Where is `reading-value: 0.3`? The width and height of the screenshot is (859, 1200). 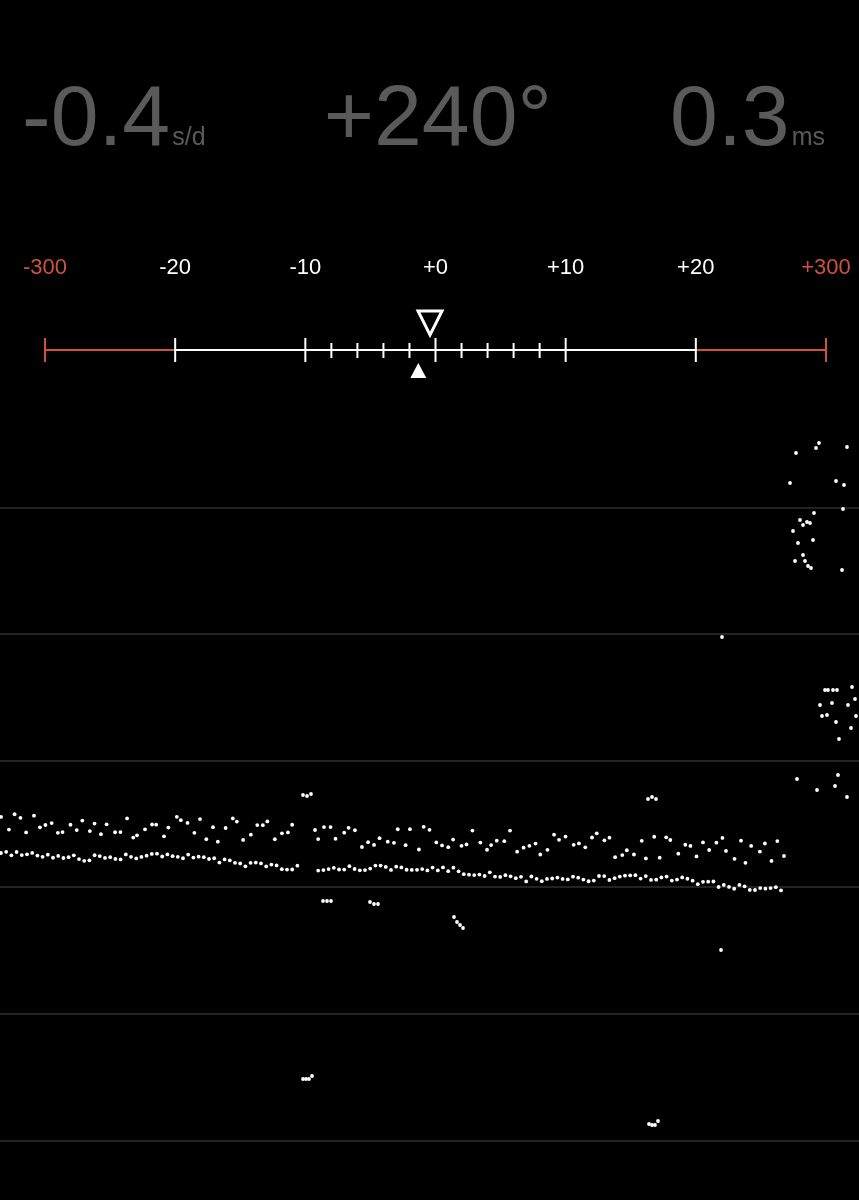
reading-value: 0.3 is located at coordinates (730, 115).